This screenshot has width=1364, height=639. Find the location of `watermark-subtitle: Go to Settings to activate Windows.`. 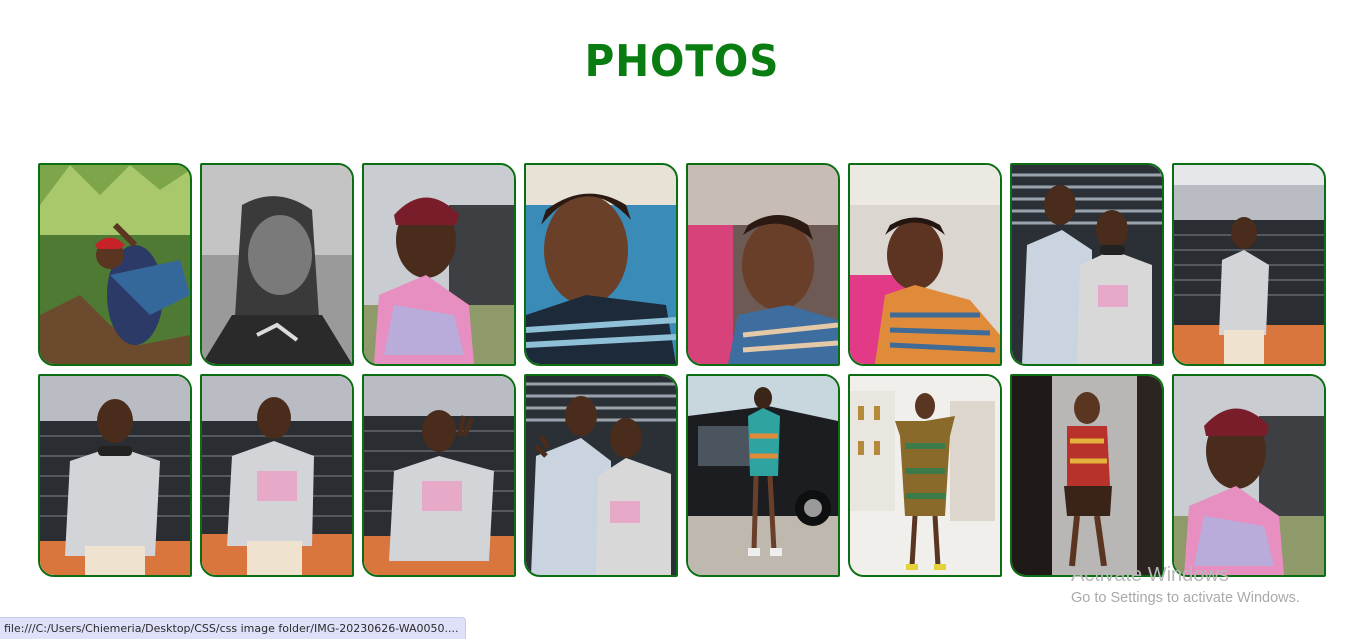

watermark-subtitle: Go to Settings to activate Windows. is located at coordinates (1185, 598).